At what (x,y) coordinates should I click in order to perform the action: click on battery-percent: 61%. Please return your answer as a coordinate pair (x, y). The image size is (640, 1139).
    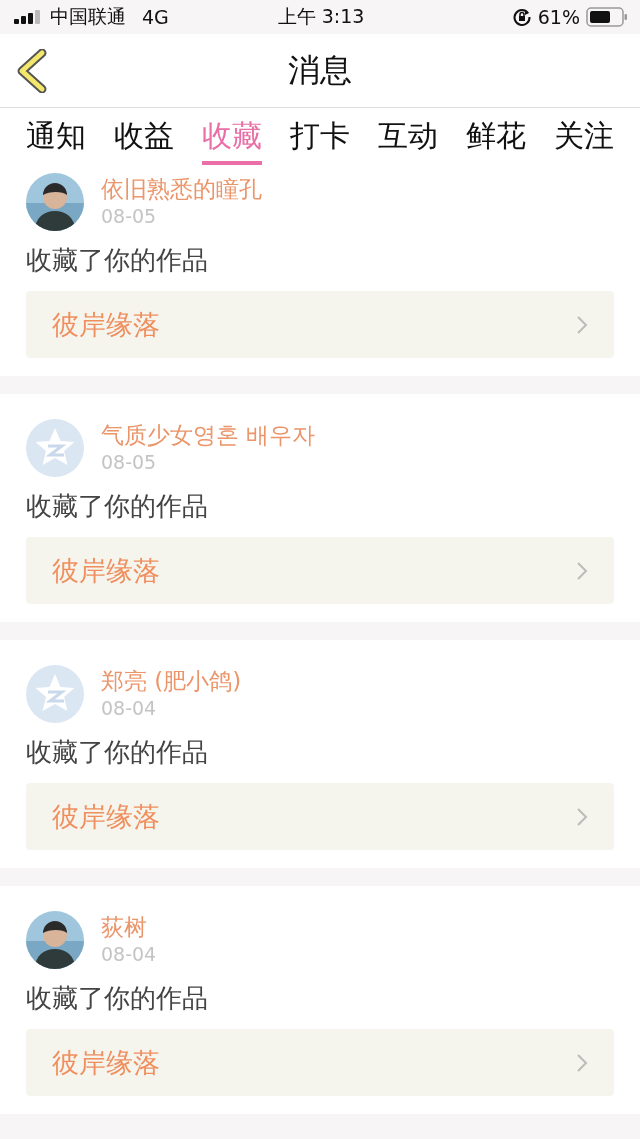
    Looking at the image, I should click on (558, 17).